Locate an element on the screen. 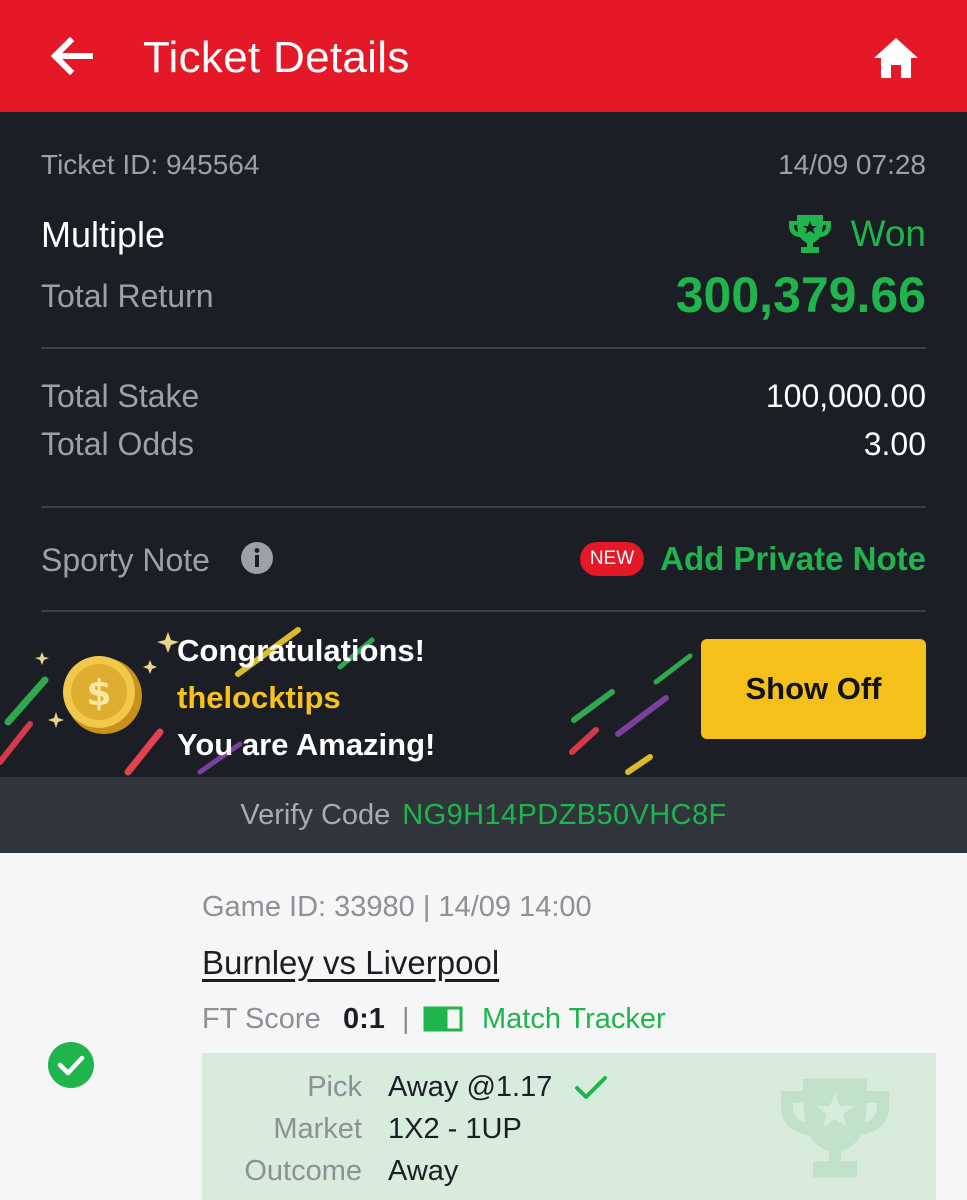 This screenshot has height=1200, width=967. trophy-watermark-icon is located at coordinates (835, 1128).